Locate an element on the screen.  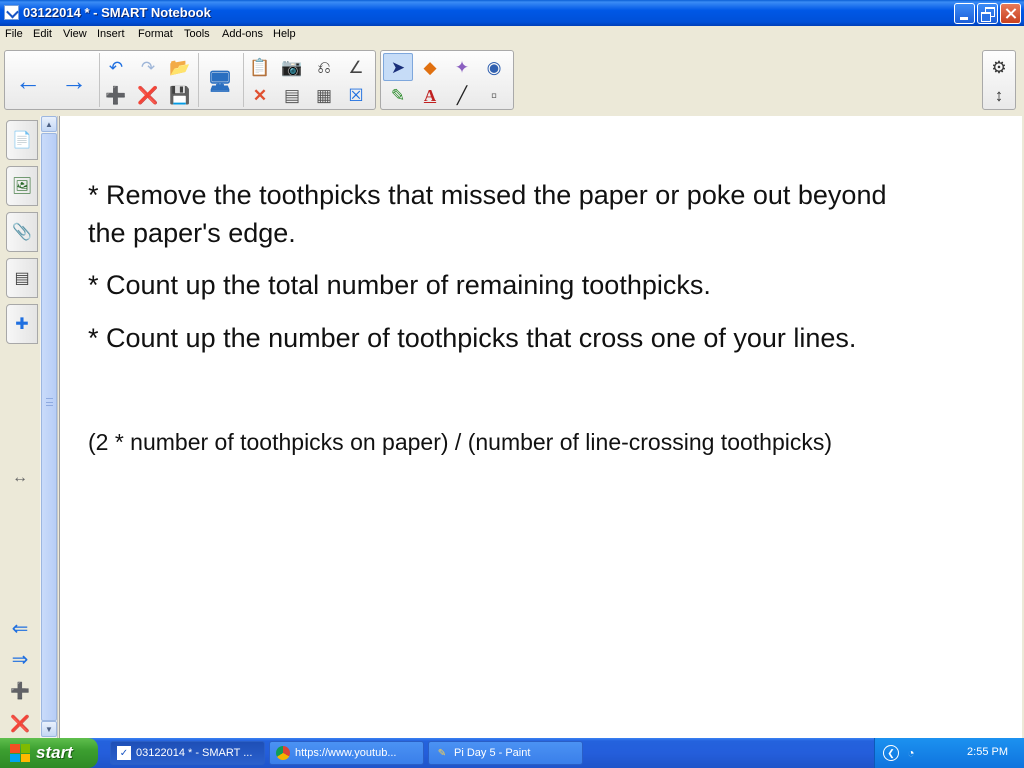
system-tray: ❮ ◔ 2:55 PM is located at coordinates (949, 753).